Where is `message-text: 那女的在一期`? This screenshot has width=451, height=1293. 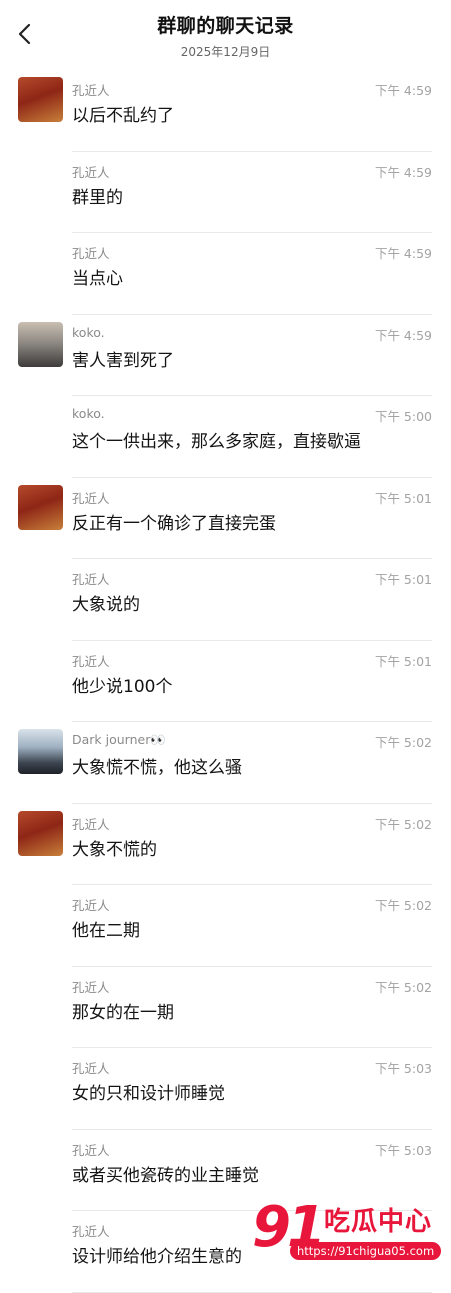
message-text: 那女的在一期 is located at coordinates (123, 1010).